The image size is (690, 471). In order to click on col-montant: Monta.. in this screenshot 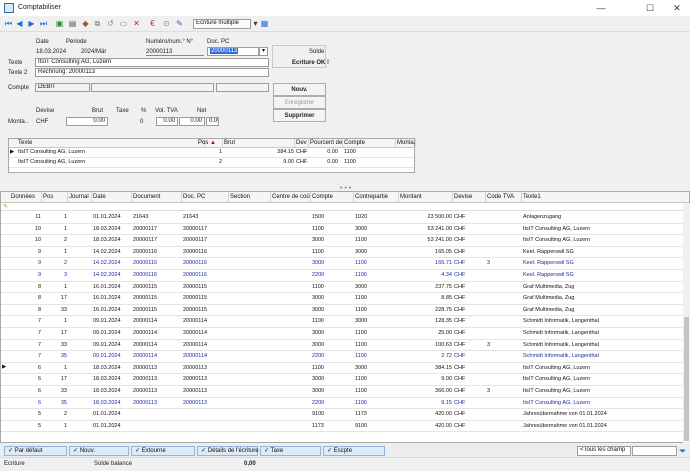, I will do `click(406, 143)`.